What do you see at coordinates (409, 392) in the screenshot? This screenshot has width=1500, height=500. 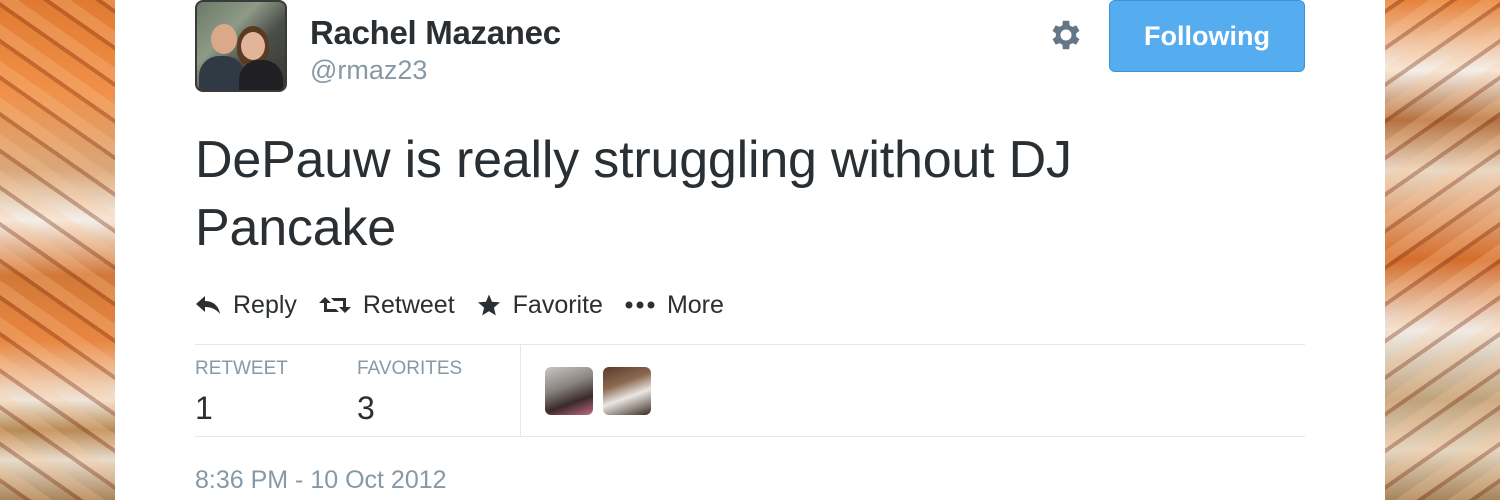 I see `favorites-stat: FAVORITES 3` at bounding box center [409, 392].